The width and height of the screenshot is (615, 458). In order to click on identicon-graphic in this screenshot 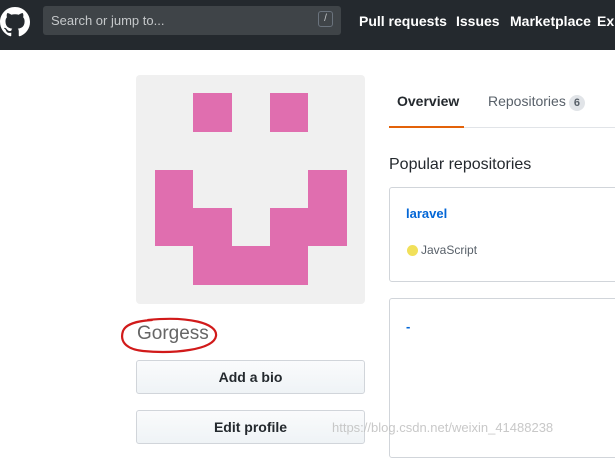, I will do `click(251, 189)`.